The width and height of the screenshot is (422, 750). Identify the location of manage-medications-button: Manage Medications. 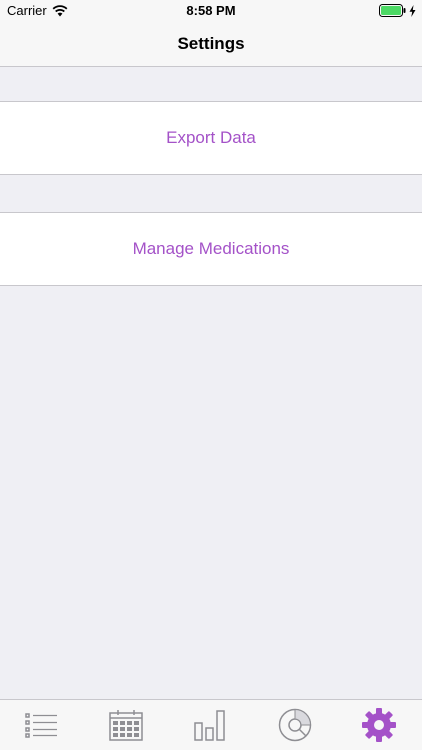
(211, 249).